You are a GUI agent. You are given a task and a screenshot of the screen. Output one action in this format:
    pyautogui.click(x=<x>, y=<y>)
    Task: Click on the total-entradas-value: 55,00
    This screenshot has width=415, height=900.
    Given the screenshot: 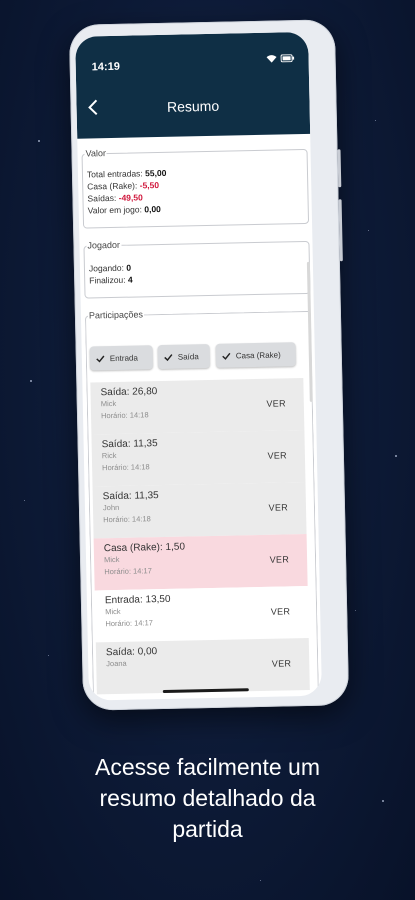 What is the action you would take?
    pyautogui.click(x=156, y=173)
    